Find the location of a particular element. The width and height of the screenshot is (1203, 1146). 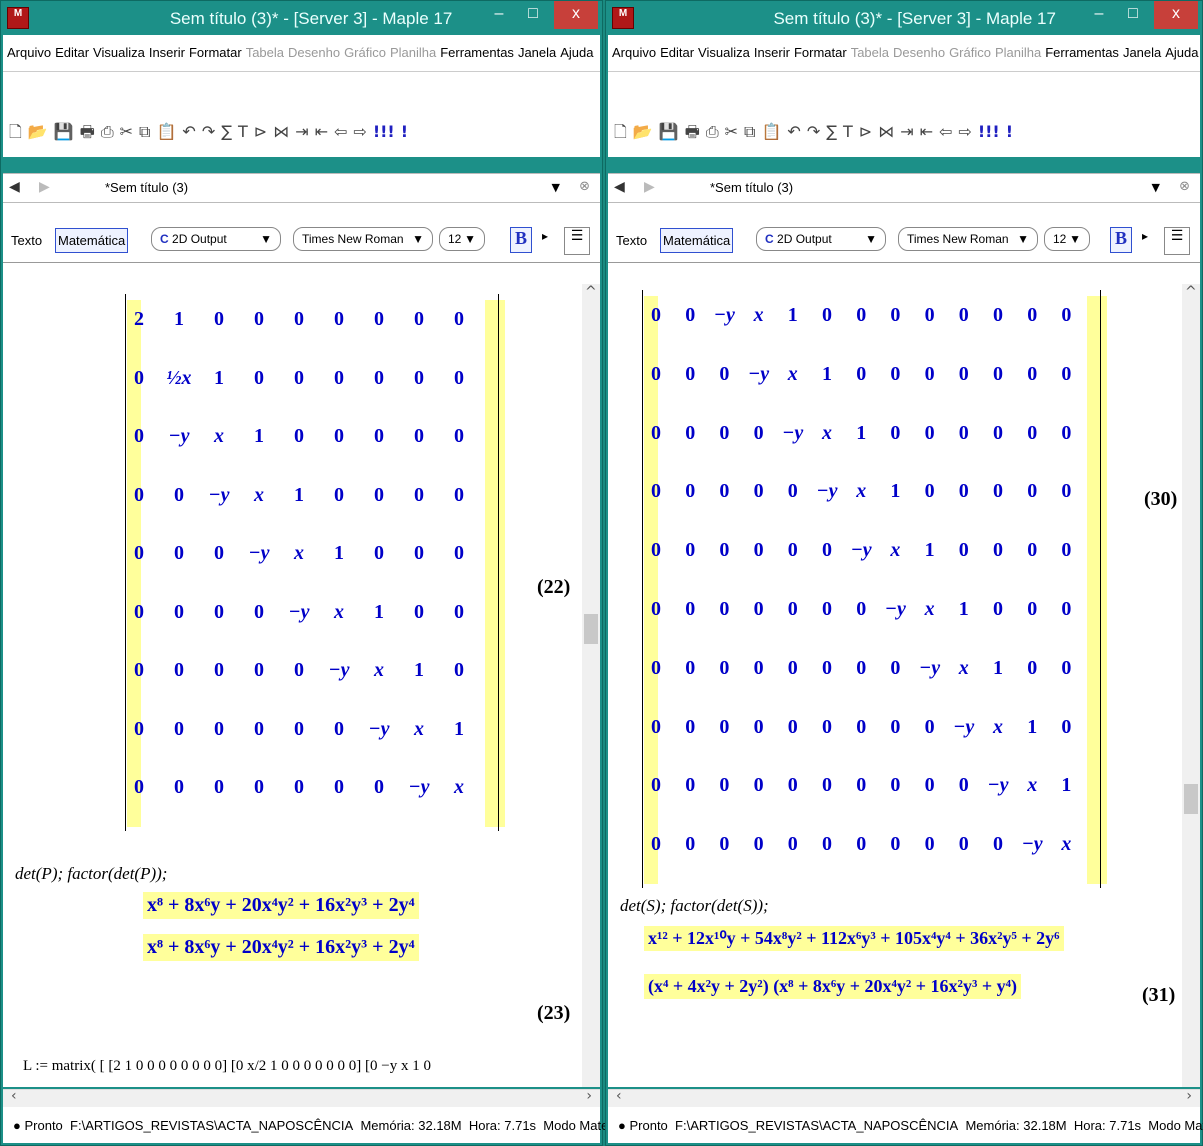

scroll-up-icon: ^ is located at coordinates (591, 292).